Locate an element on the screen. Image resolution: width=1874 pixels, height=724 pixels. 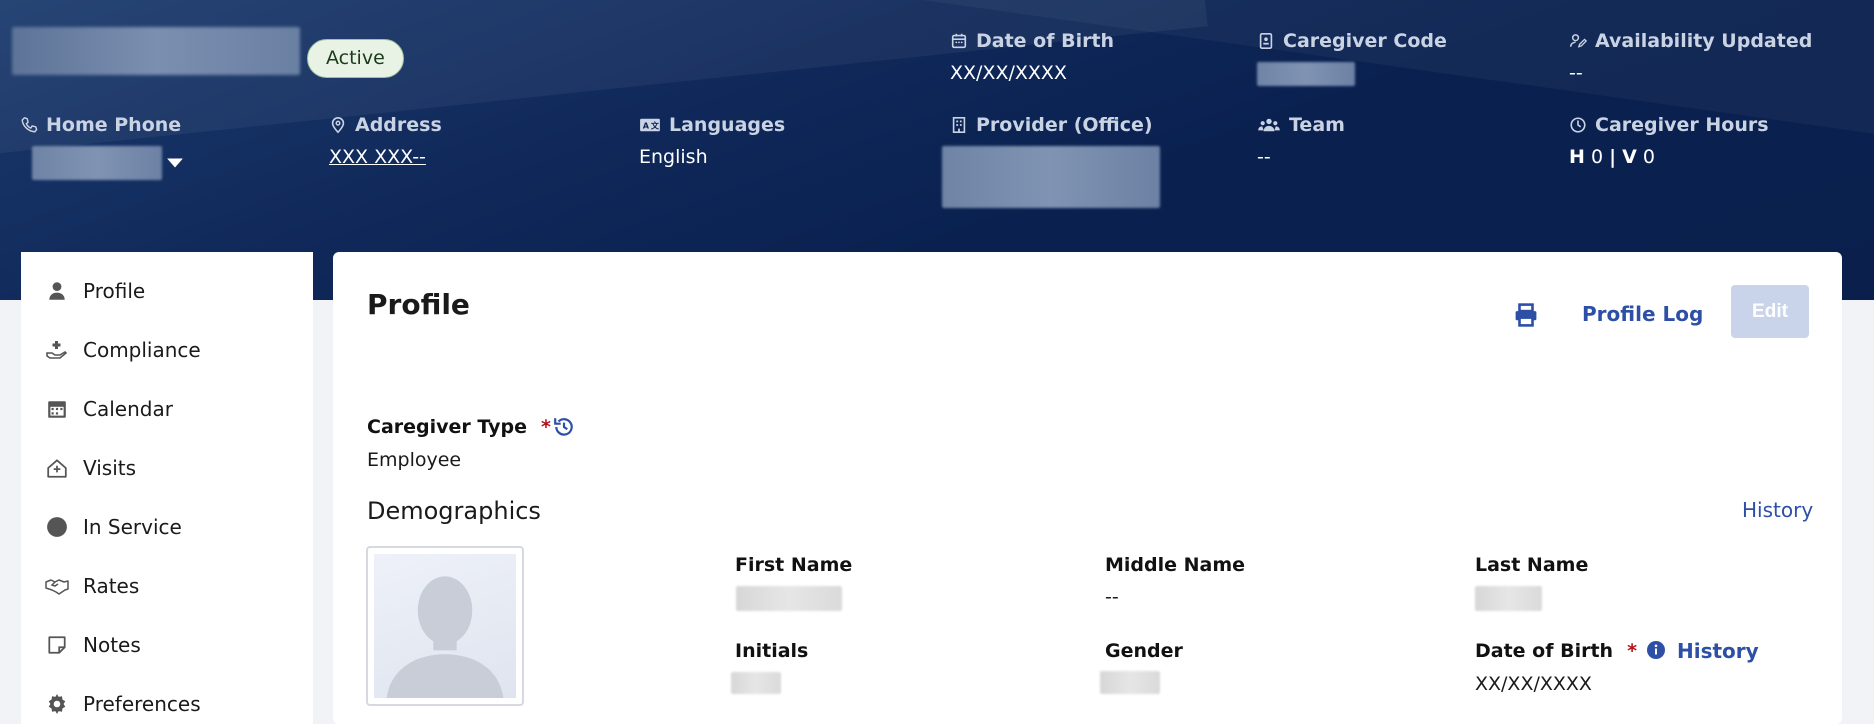
person-icon is located at coordinates (57, 291).